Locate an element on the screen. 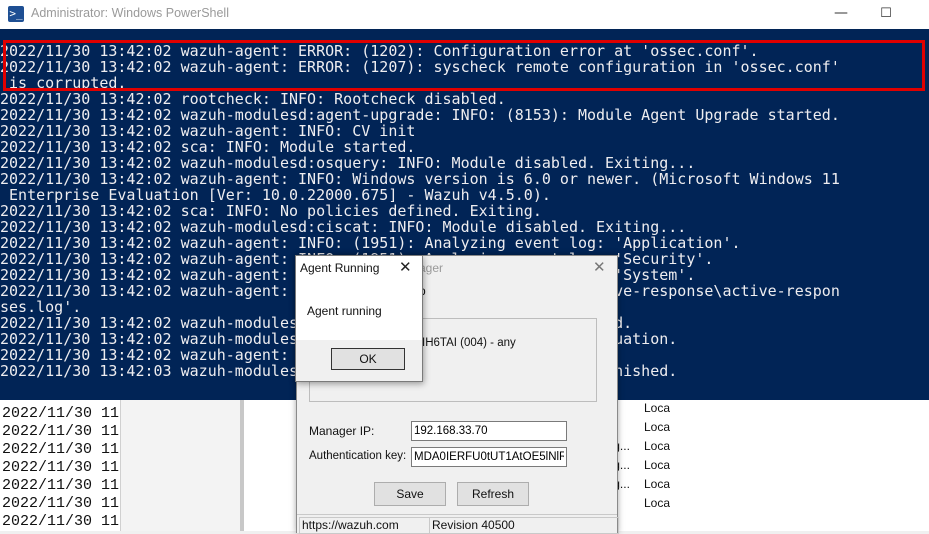 This screenshot has height=534, width=929. agent-running-messagebox: Agent Running ✕ Agent running OK is located at coordinates (359, 318).